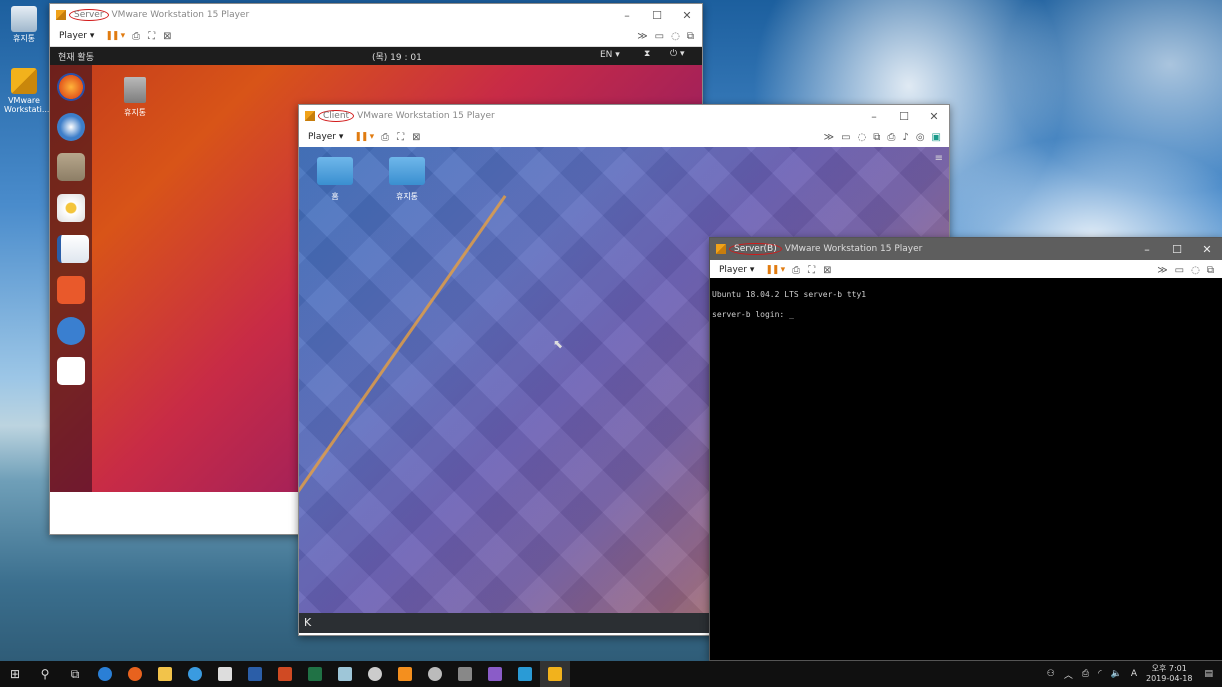  I want to click on visual-studio-icon, so click(495, 674).